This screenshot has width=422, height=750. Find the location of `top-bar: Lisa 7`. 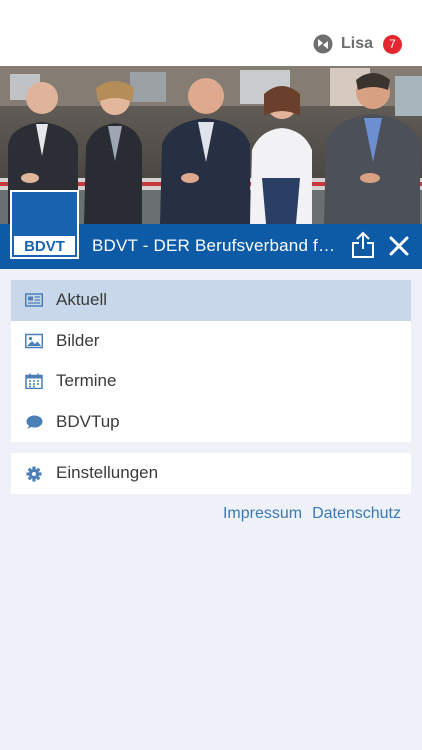

top-bar: Lisa 7 is located at coordinates (211, 33).